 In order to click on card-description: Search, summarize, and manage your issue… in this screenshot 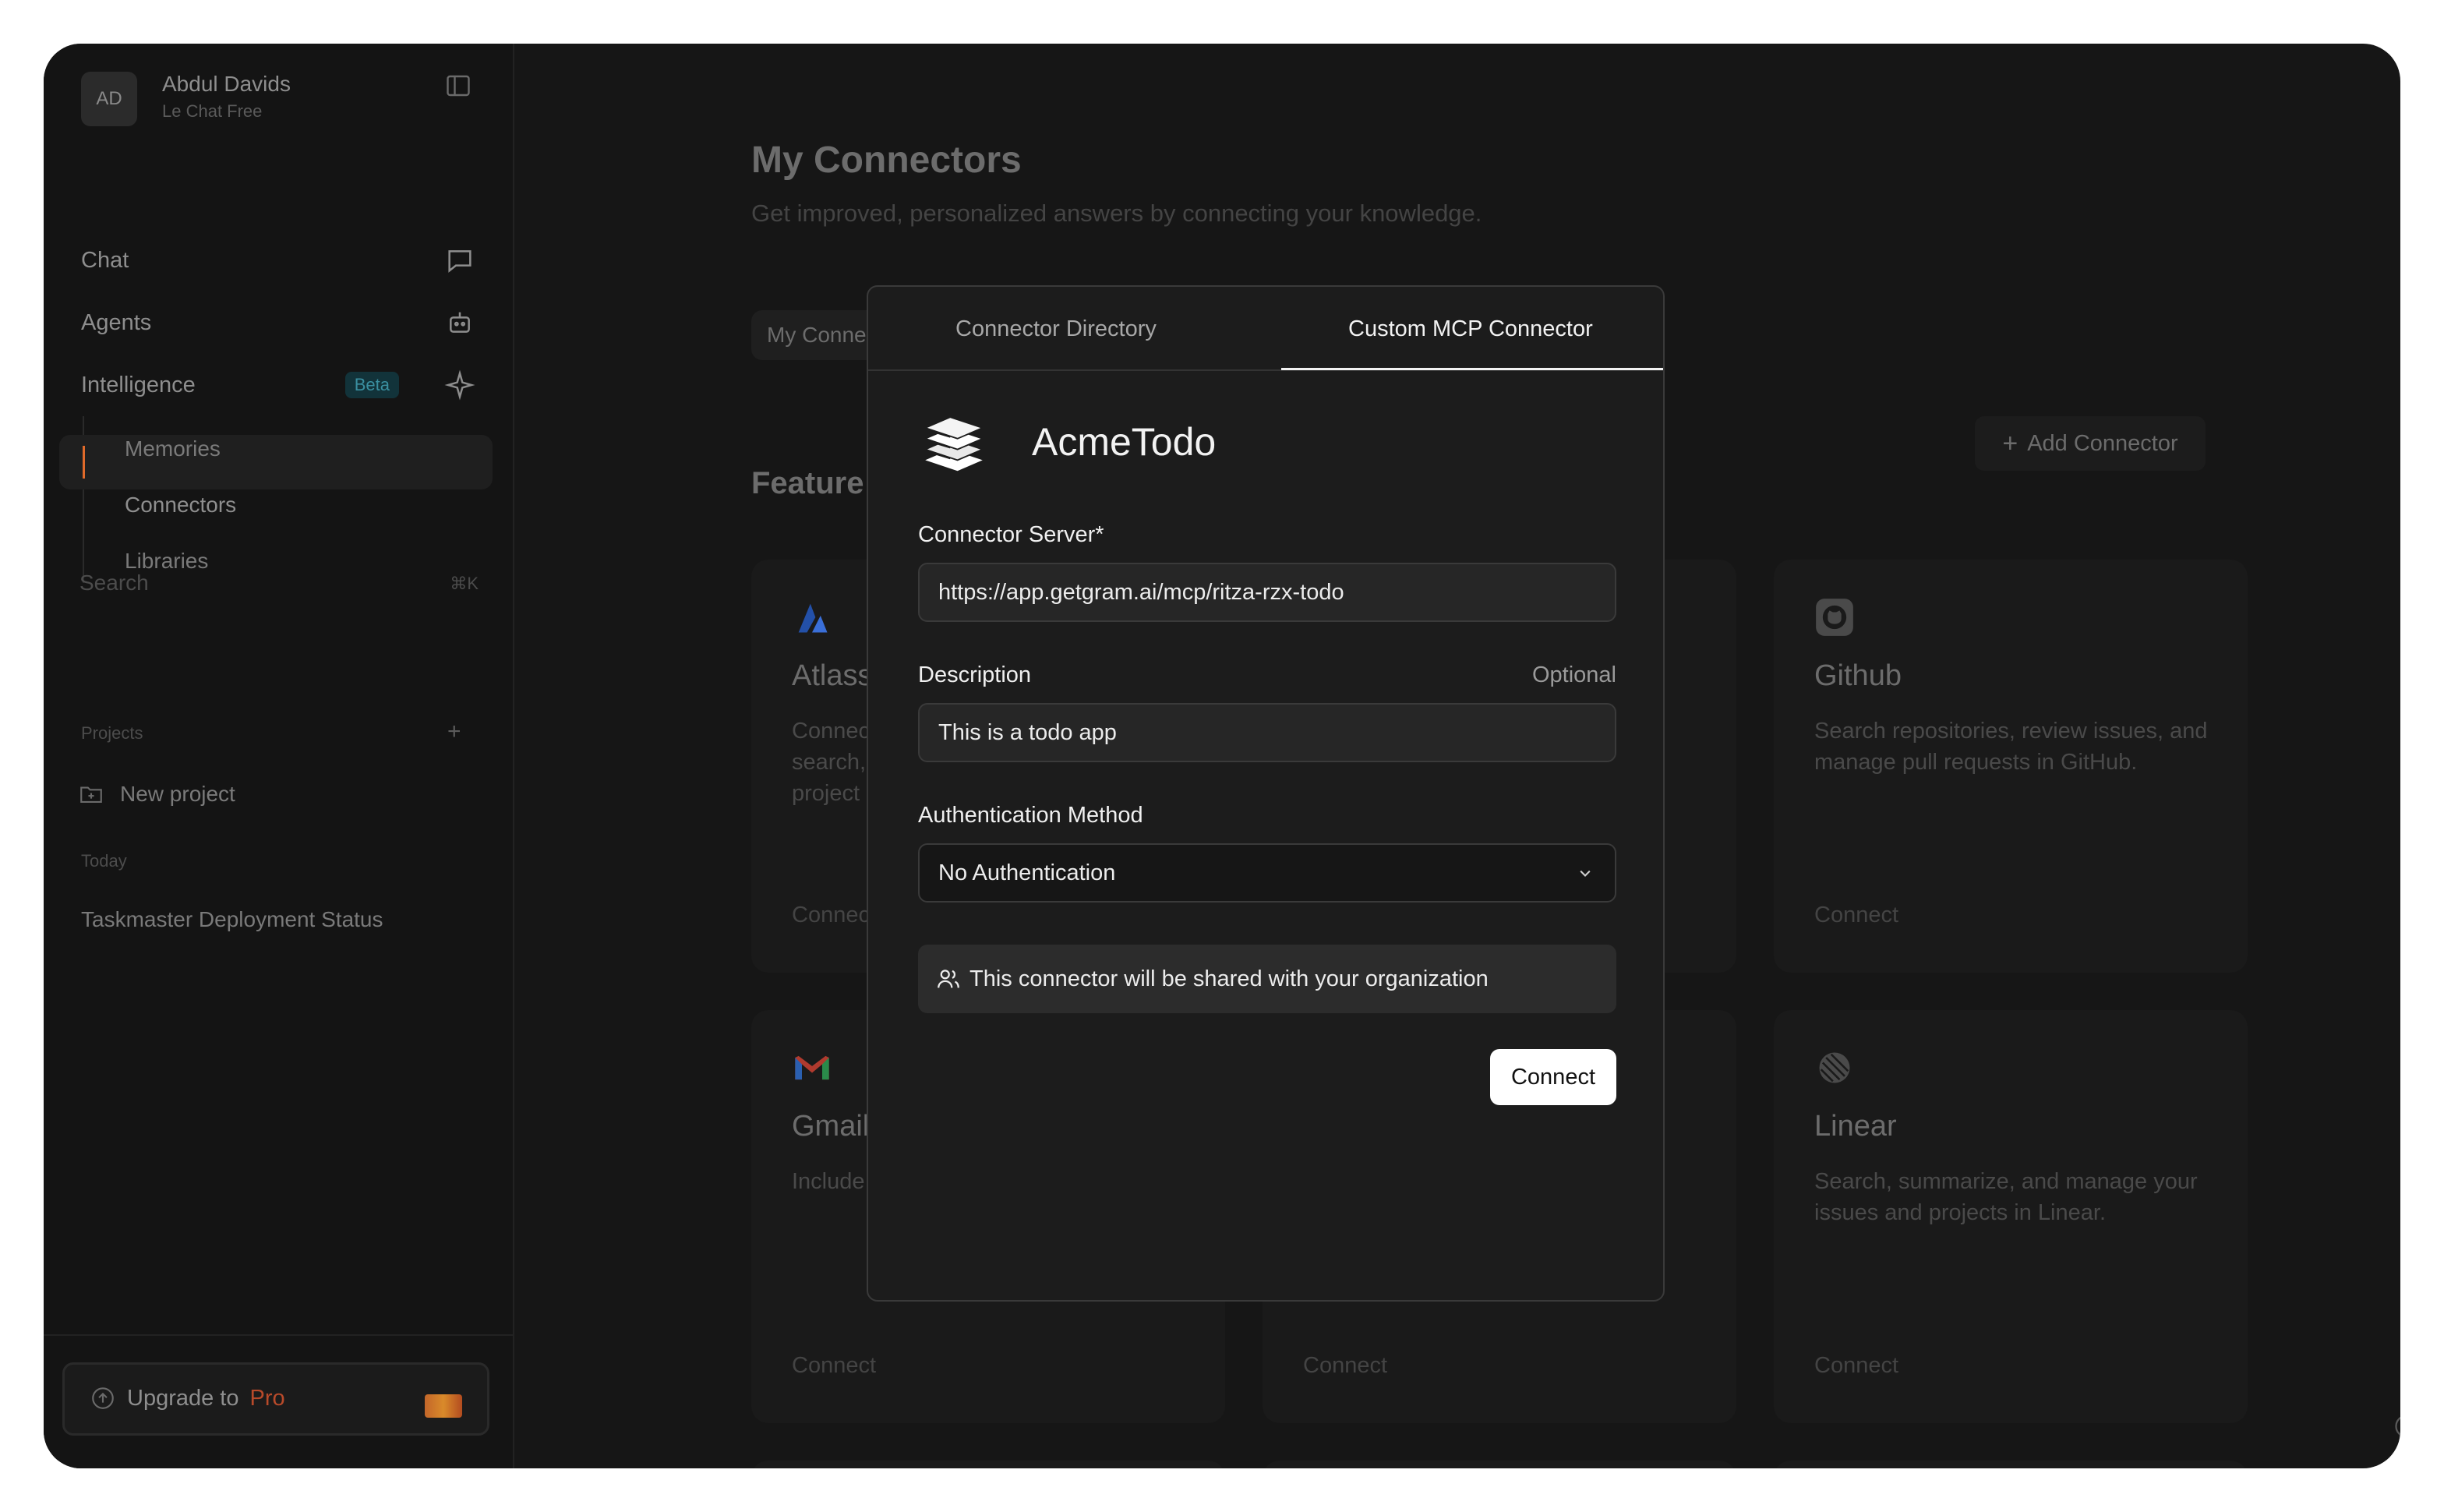, I will do `click(2006, 1197)`.